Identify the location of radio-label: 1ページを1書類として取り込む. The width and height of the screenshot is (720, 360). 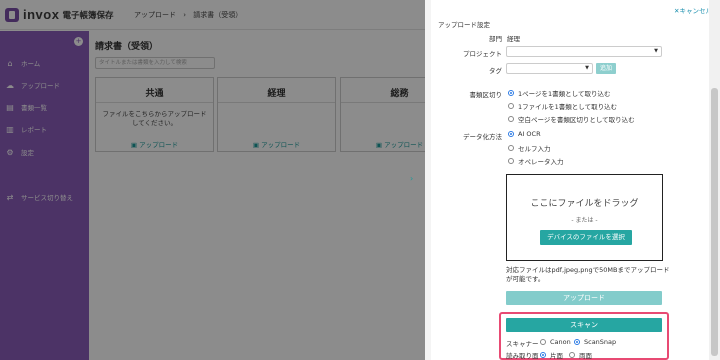
(564, 94).